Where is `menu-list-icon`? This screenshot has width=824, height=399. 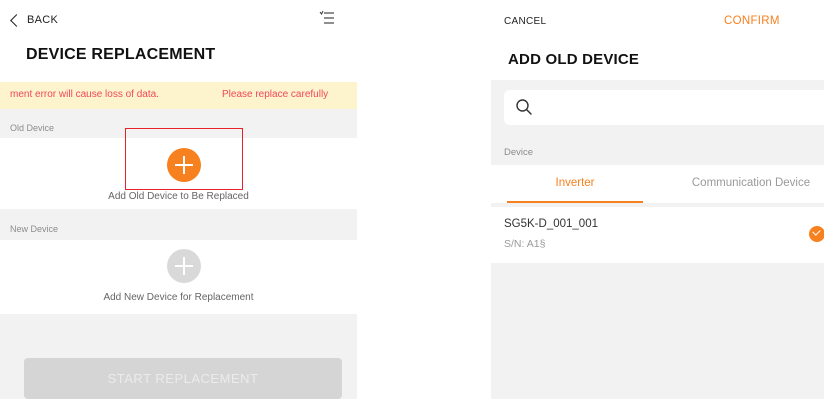 menu-list-icon is located at coordinates (327, 18).